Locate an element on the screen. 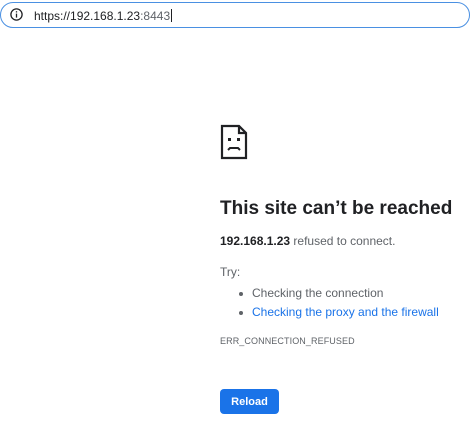  suggestion-item: Checking the proxy and the firewall is located at coordinates (338, 312).